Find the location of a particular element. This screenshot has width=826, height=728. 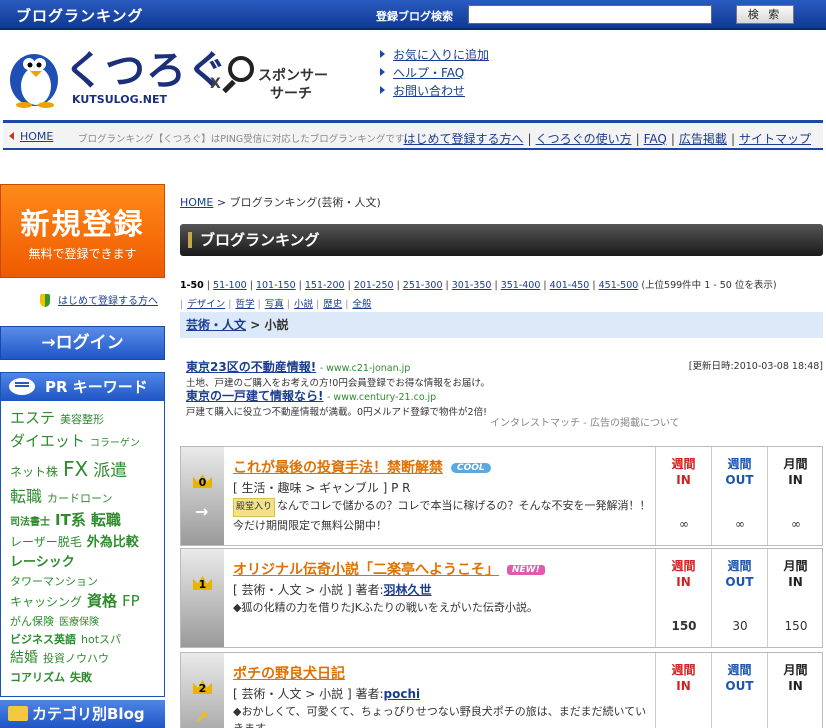

help-faq-link: ヘルプ・FAQ is located at coordinates (428, 73).